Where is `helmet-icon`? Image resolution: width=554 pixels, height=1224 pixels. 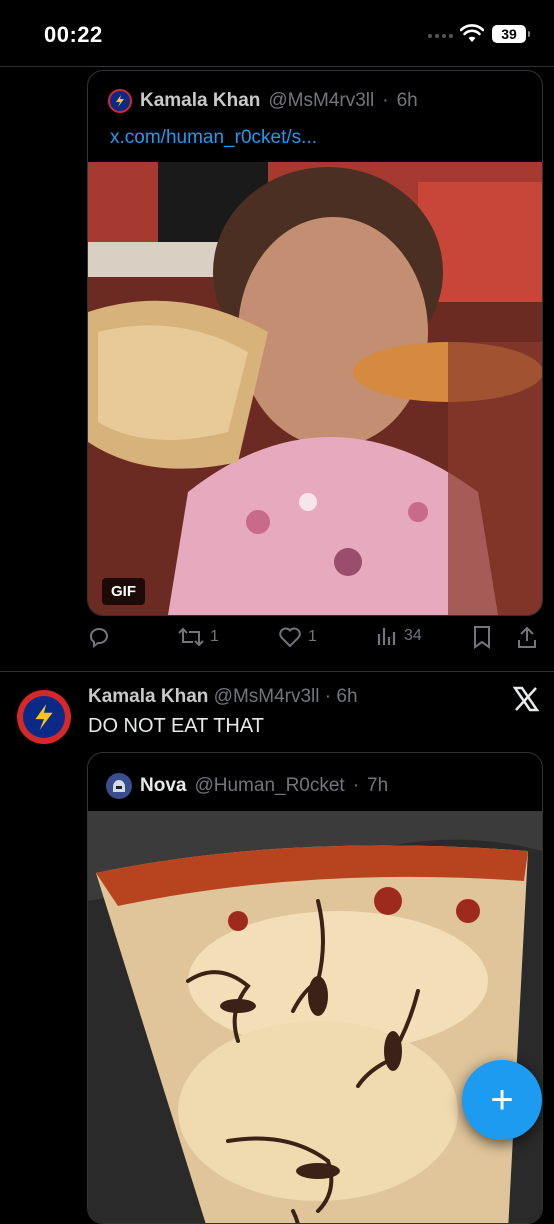
helmet-icon is located at coordinates (119, 786).